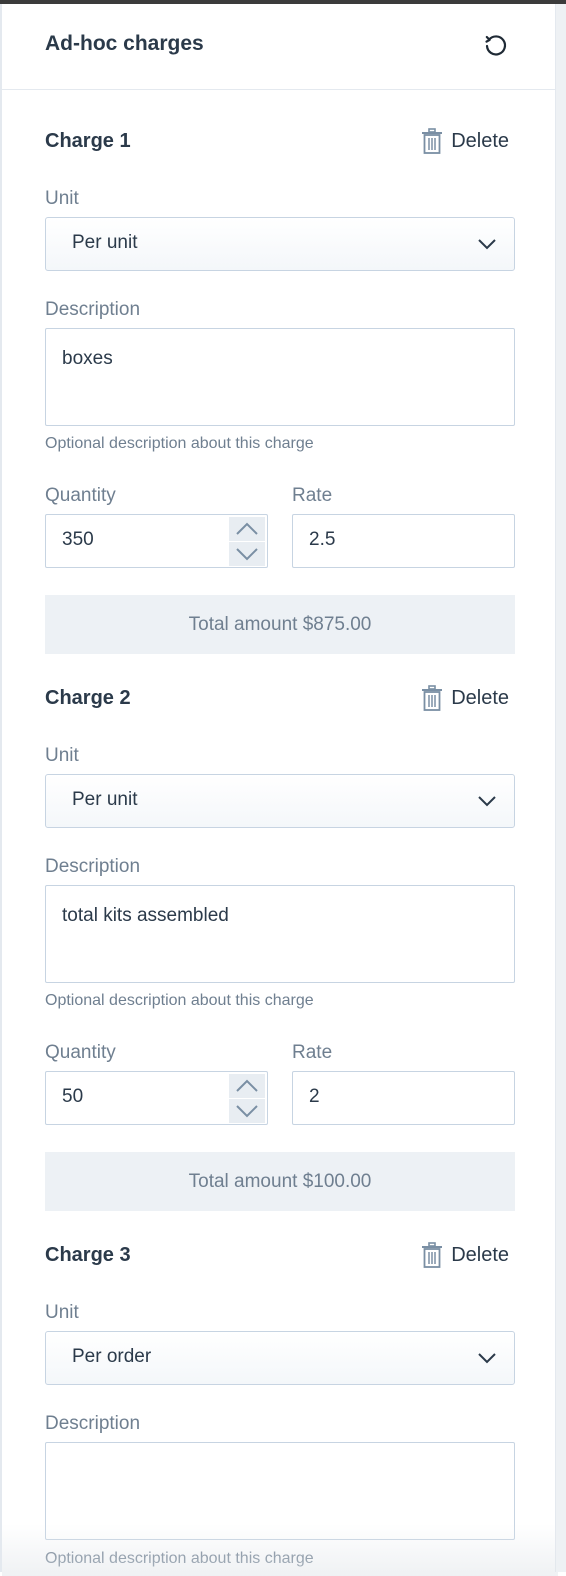 The height and width of the screenshot is (1576, 566). I want to click on scrollbar-track, so click(561, 788).